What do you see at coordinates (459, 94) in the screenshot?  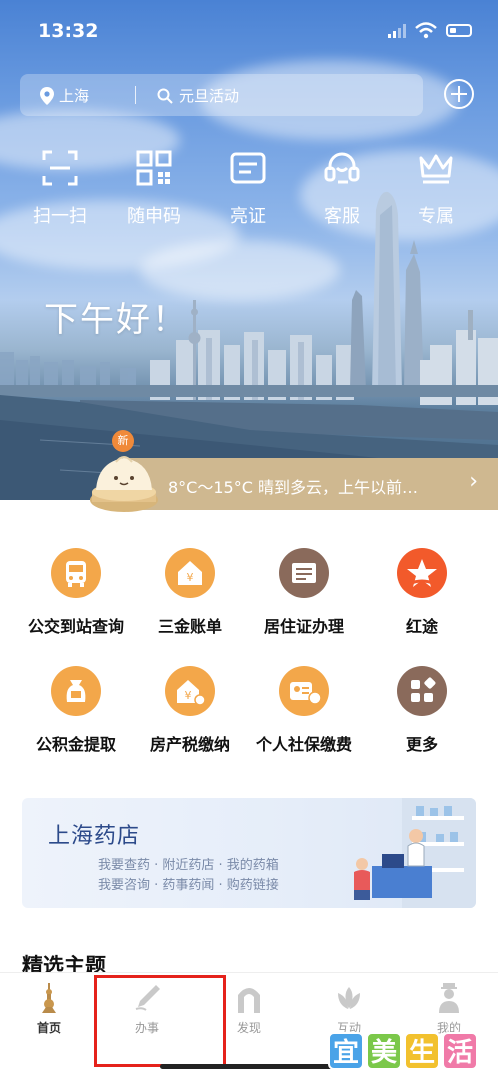 I see `add-button` at bounding box center [459, 94].